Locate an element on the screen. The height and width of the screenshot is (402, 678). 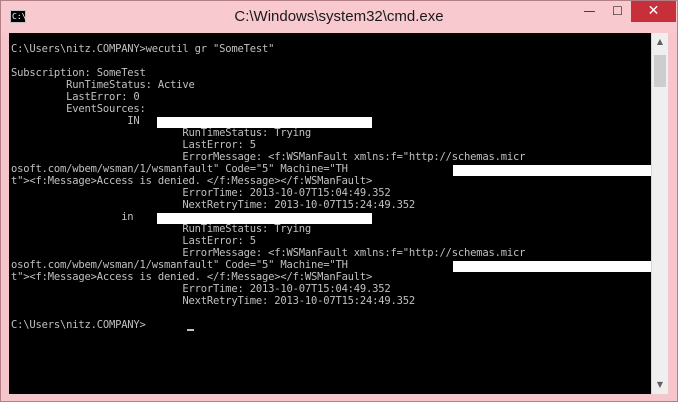
text-cursor is located at coordinates (190, 330).